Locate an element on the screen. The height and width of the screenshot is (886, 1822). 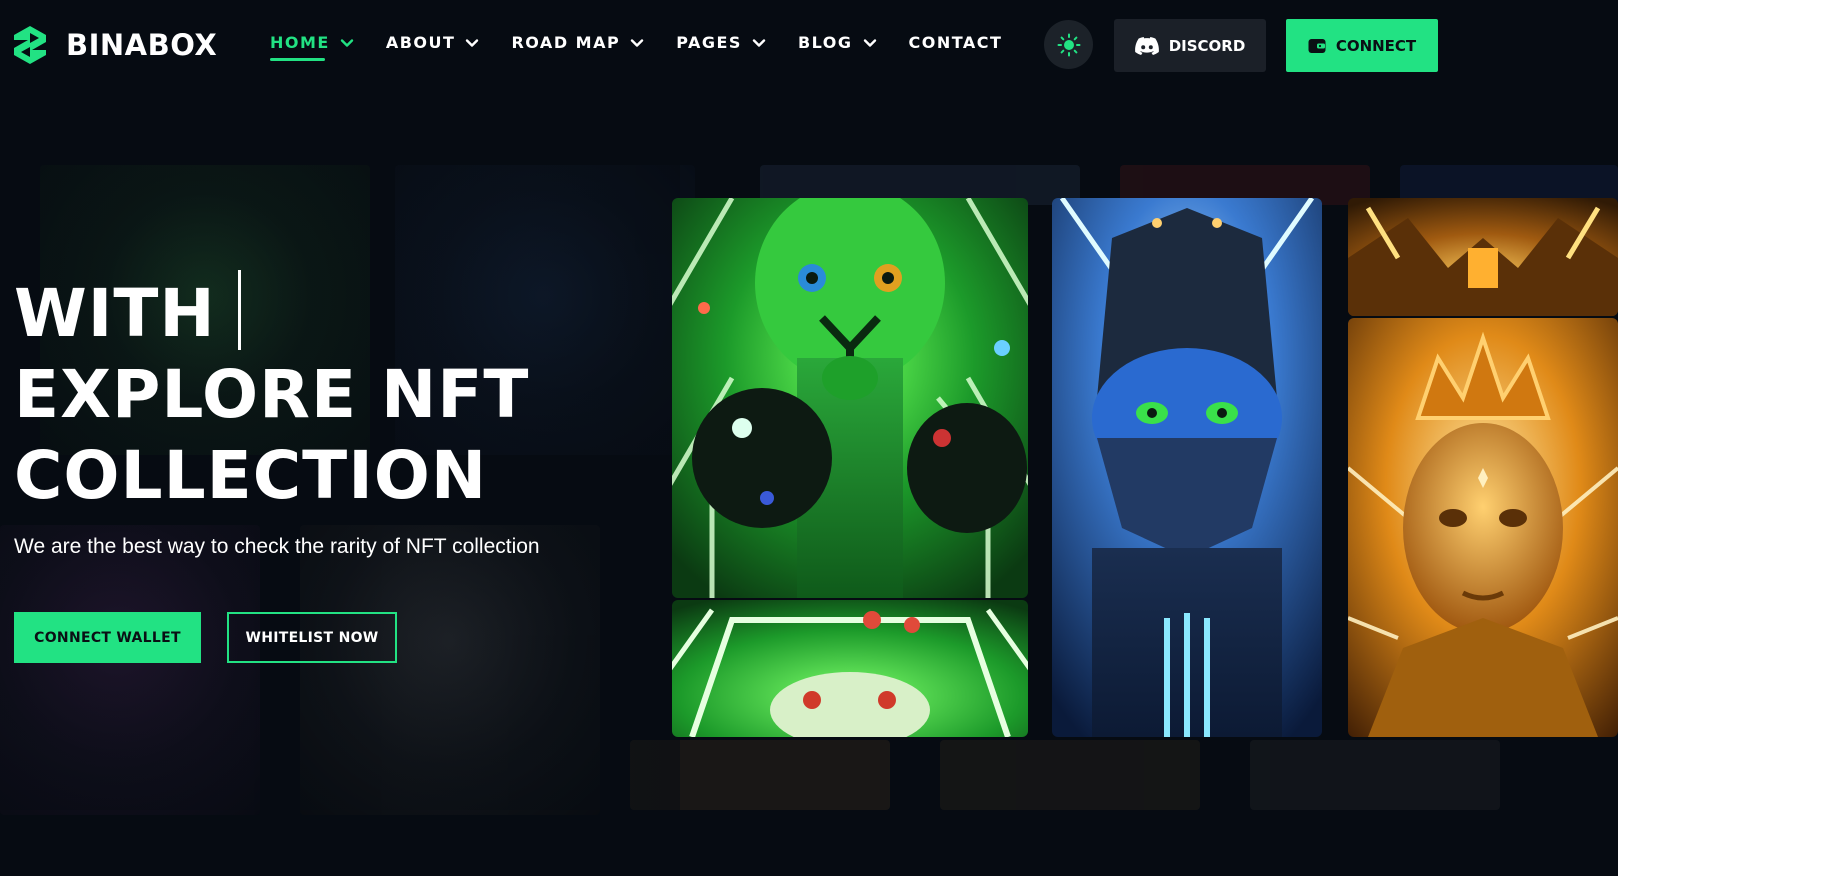
nav-item-label: BLOG is located at coordinates (825, 42).